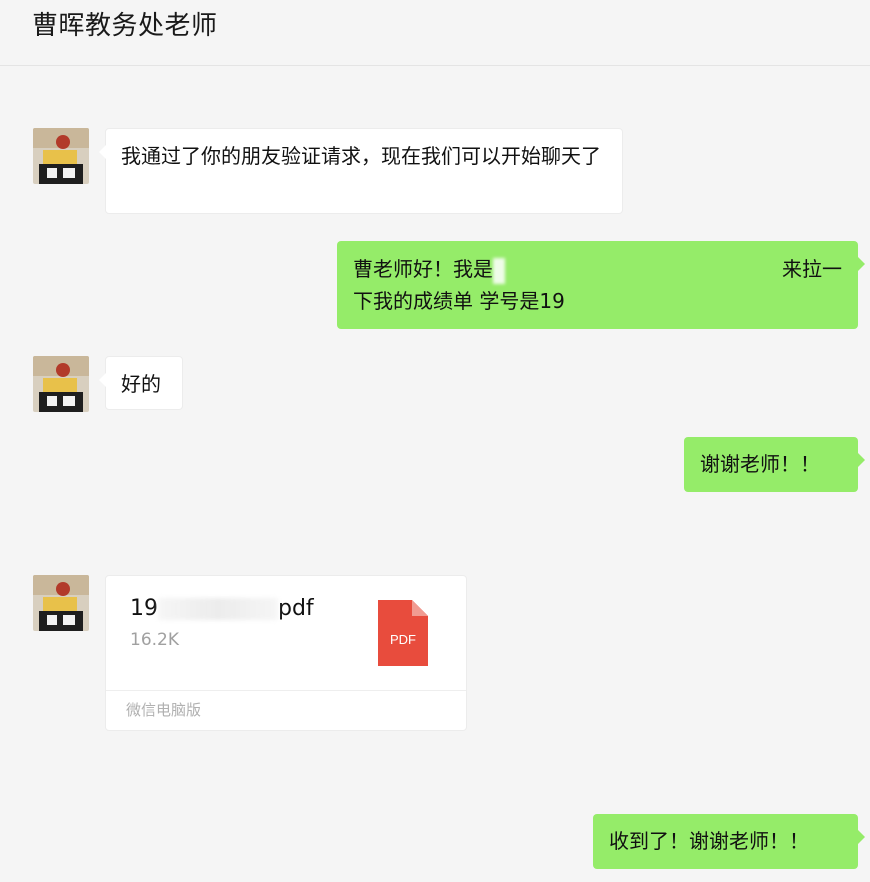 The width and height of the screenshot is (870, 882). What do you see at coordinates (709, 841) in the screenshot?
I see `message-text: 收到了！谢谢老师！！` at bounding box center [709, 841].